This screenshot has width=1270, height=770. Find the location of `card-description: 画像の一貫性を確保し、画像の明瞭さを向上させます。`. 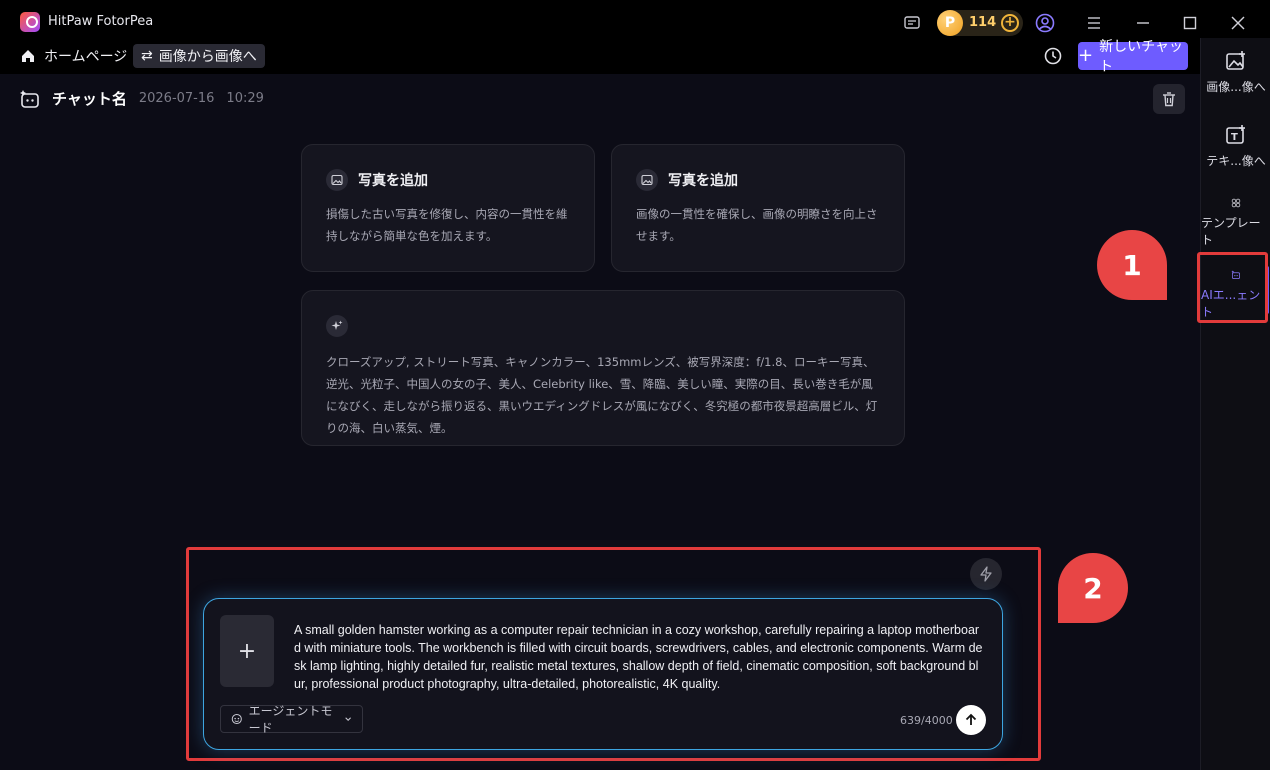

card-description: 画像の一貫性を確保し、画像の明瞭さを向上させます。 is located at coordinates (757, 225).